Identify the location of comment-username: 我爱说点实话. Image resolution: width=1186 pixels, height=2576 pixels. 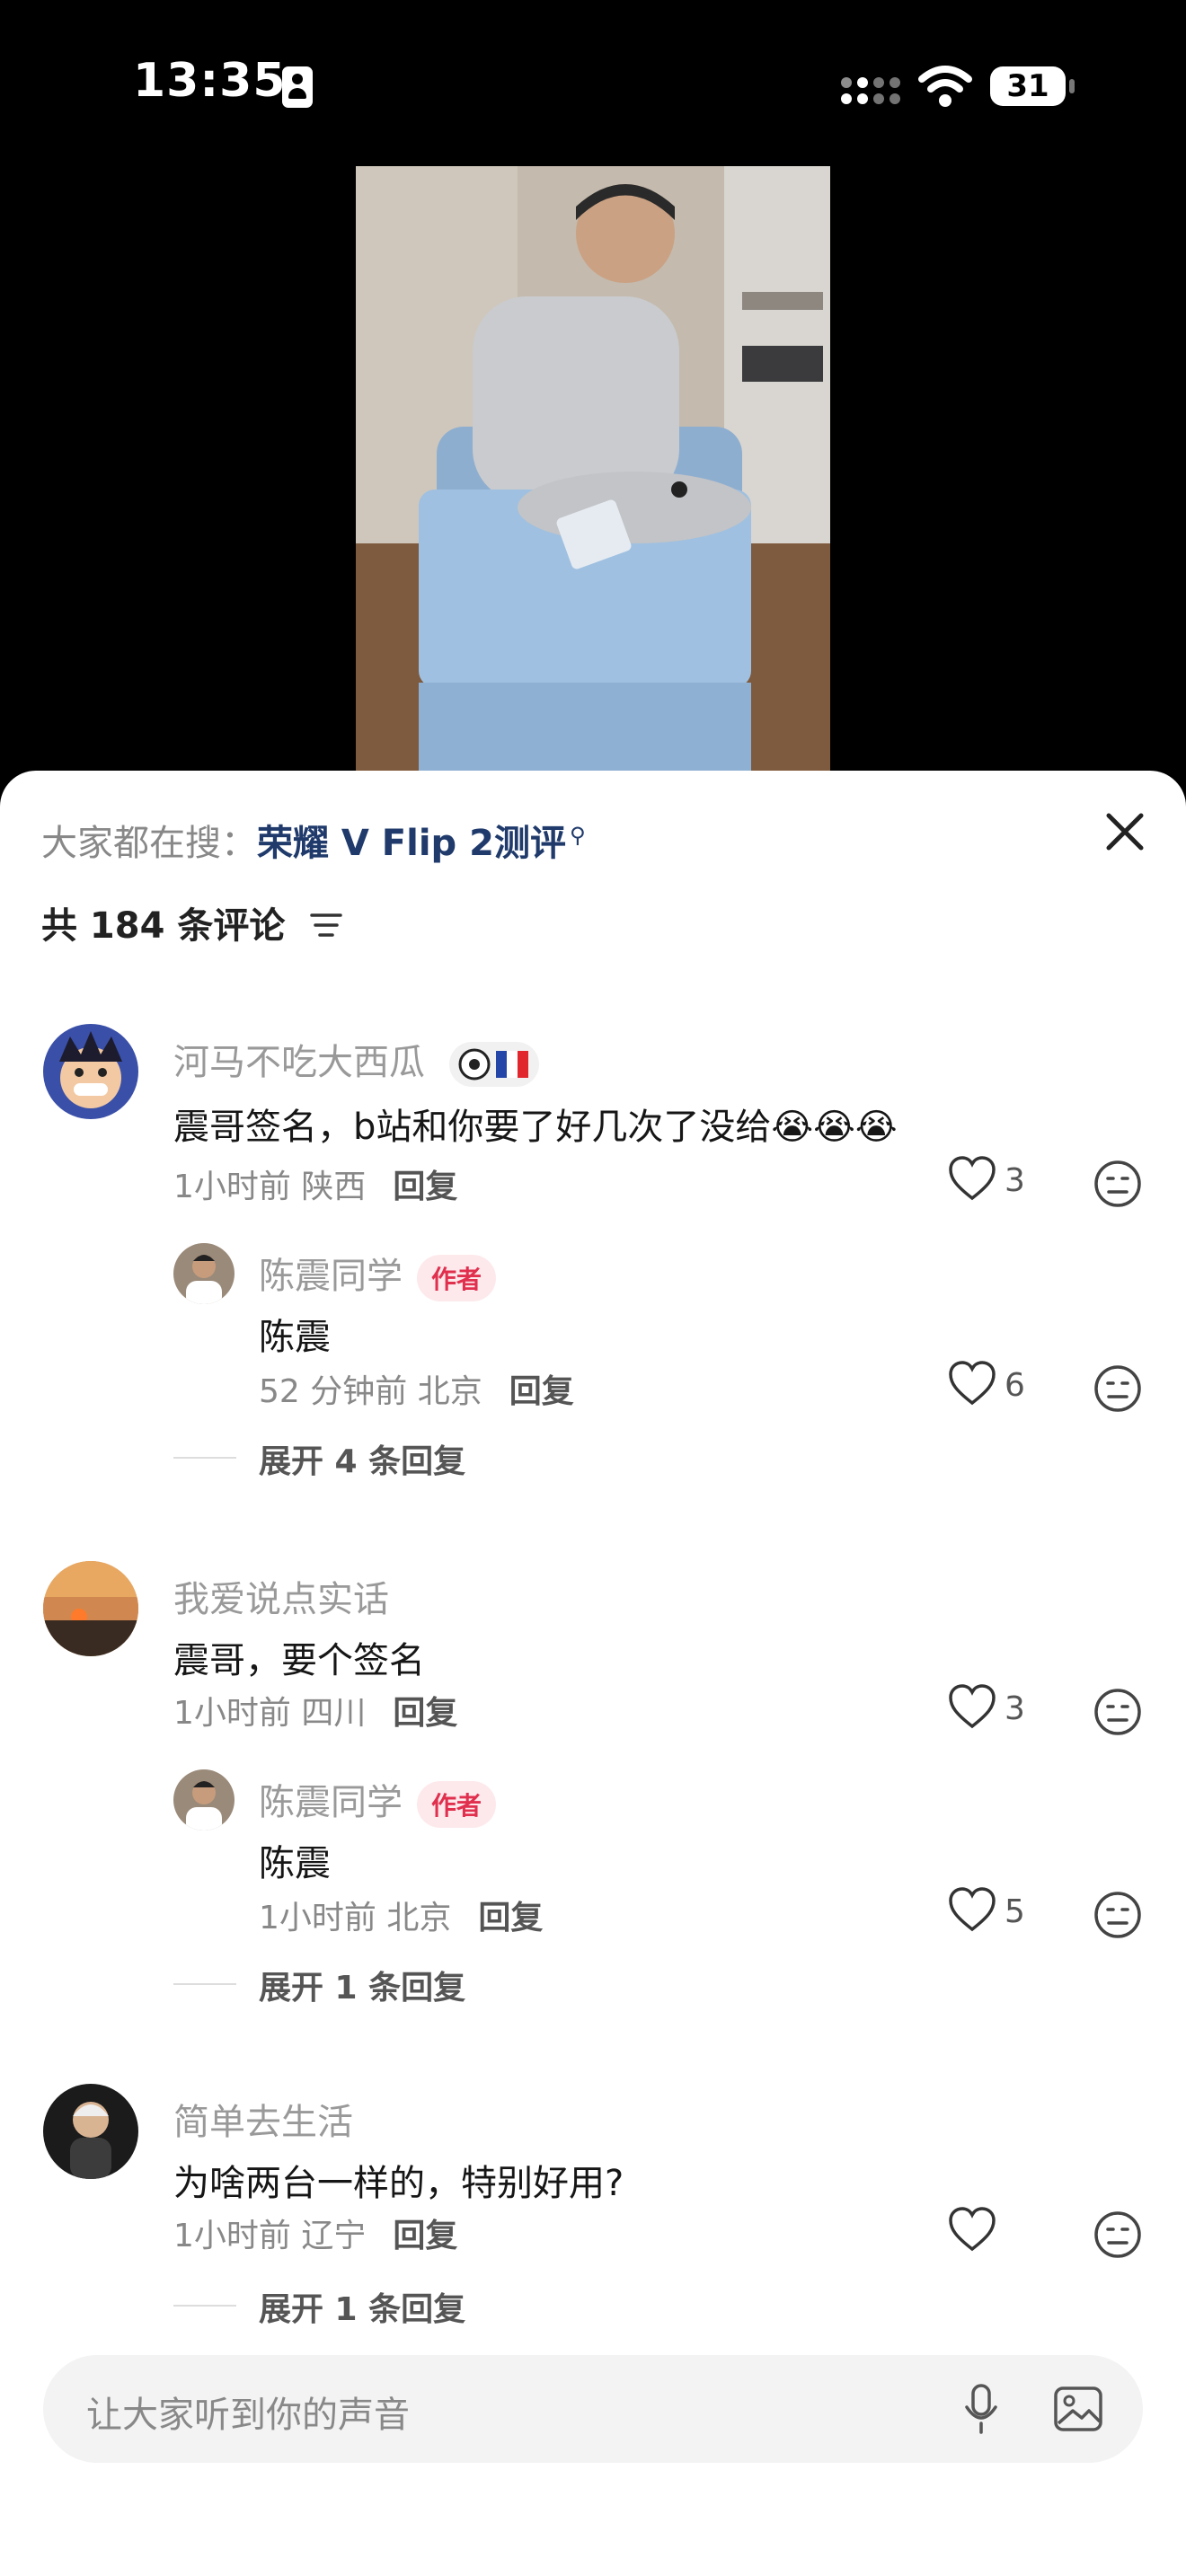
(281, 1596).